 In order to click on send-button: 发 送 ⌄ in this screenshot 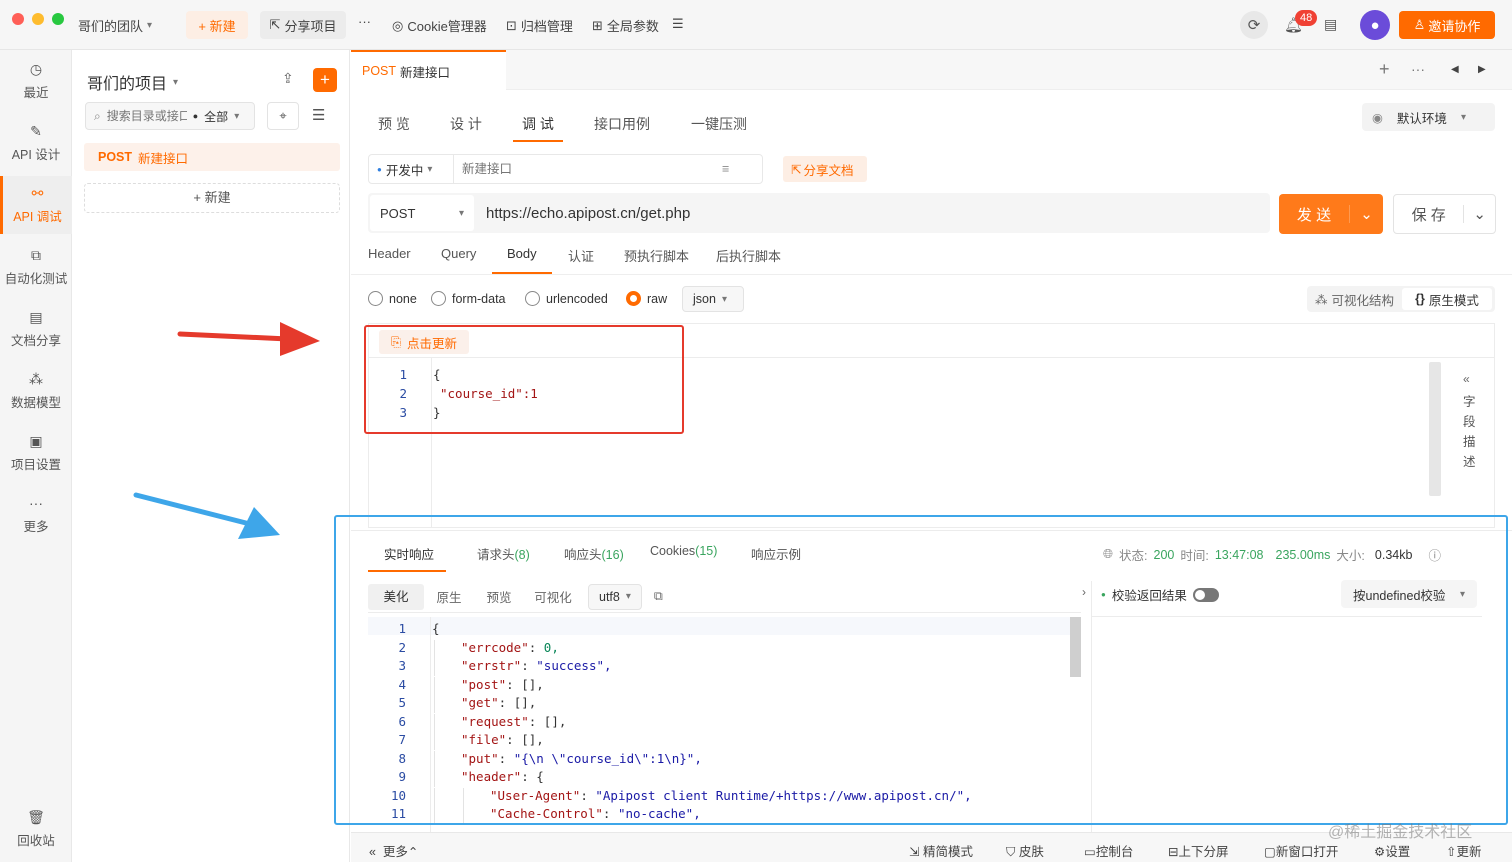, I will do `click(1331, 214)`.